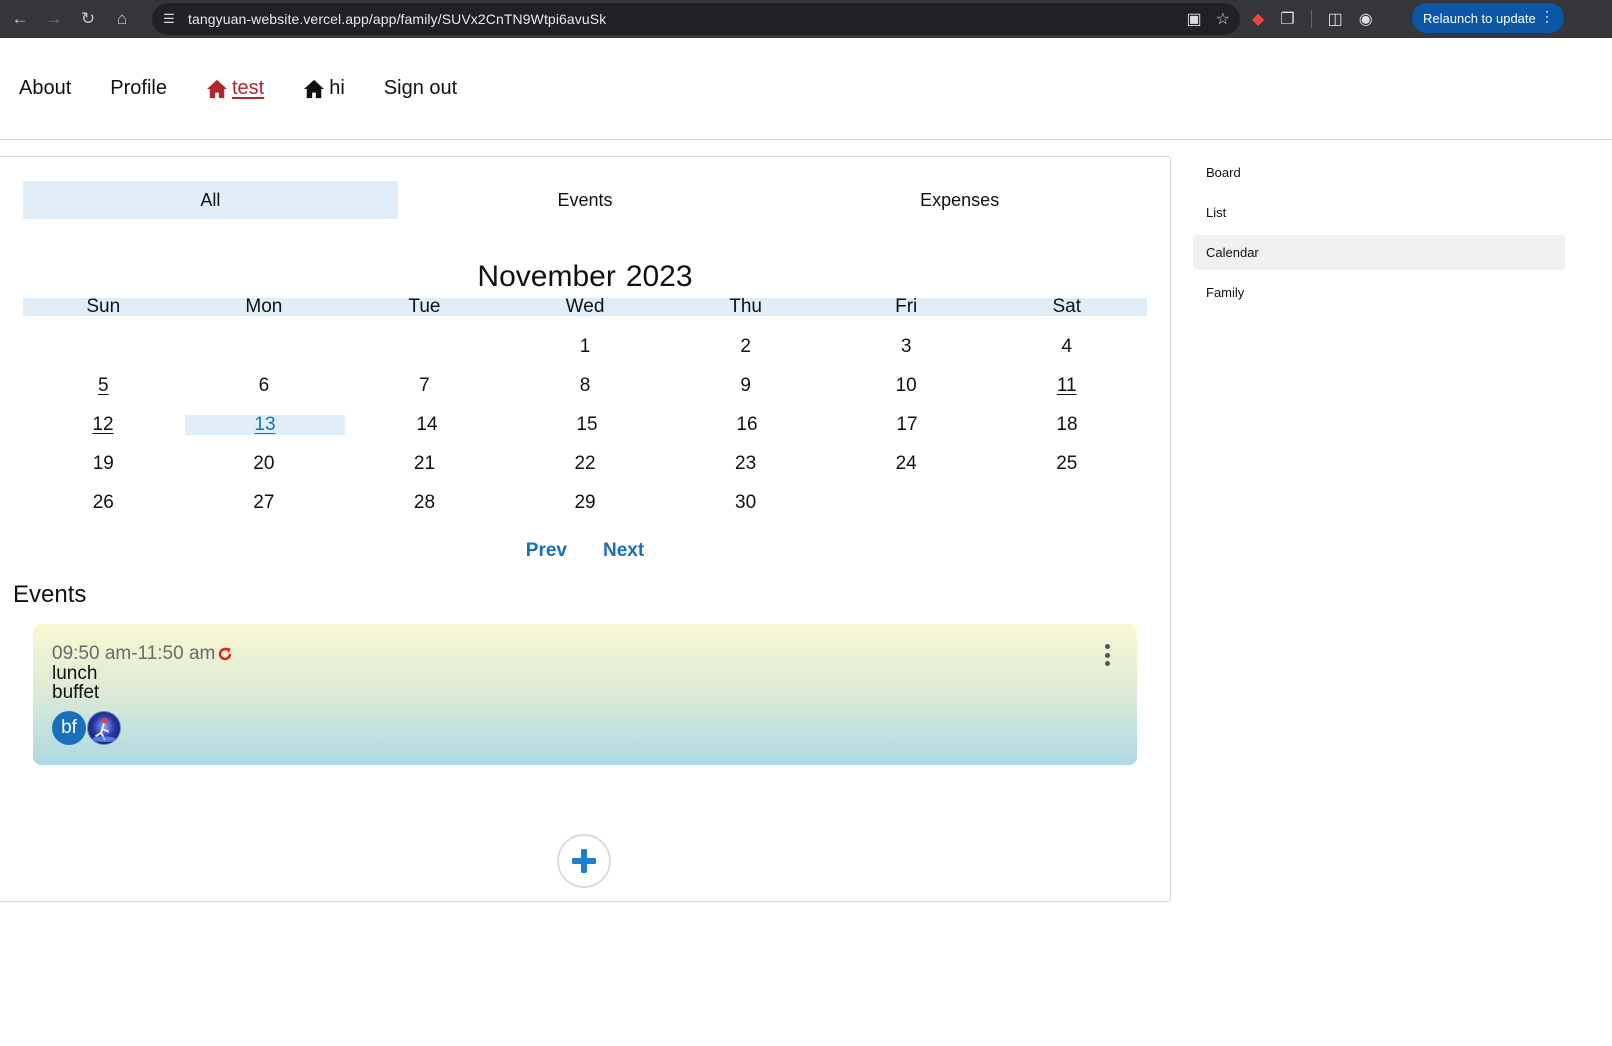  What do you see at coordinates (134, 653) in the screenshot?
I see `event-time-text: 09:50 am-11:50 am` at bounding box center [134, 653].